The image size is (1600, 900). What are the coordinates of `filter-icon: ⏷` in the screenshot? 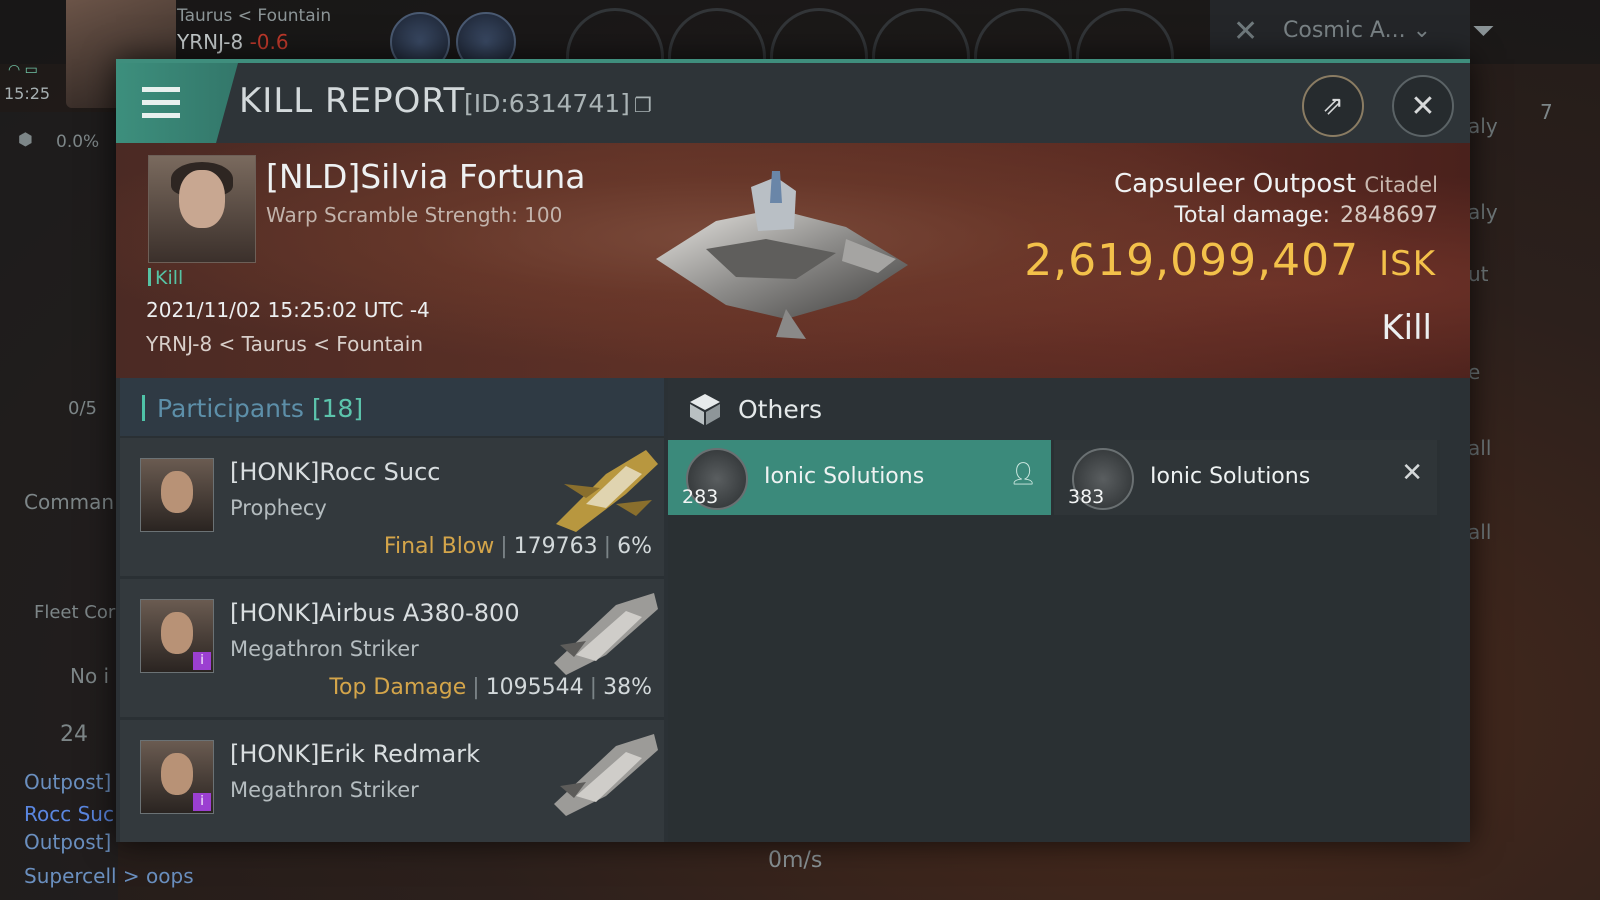 It's located at (1483, 31).